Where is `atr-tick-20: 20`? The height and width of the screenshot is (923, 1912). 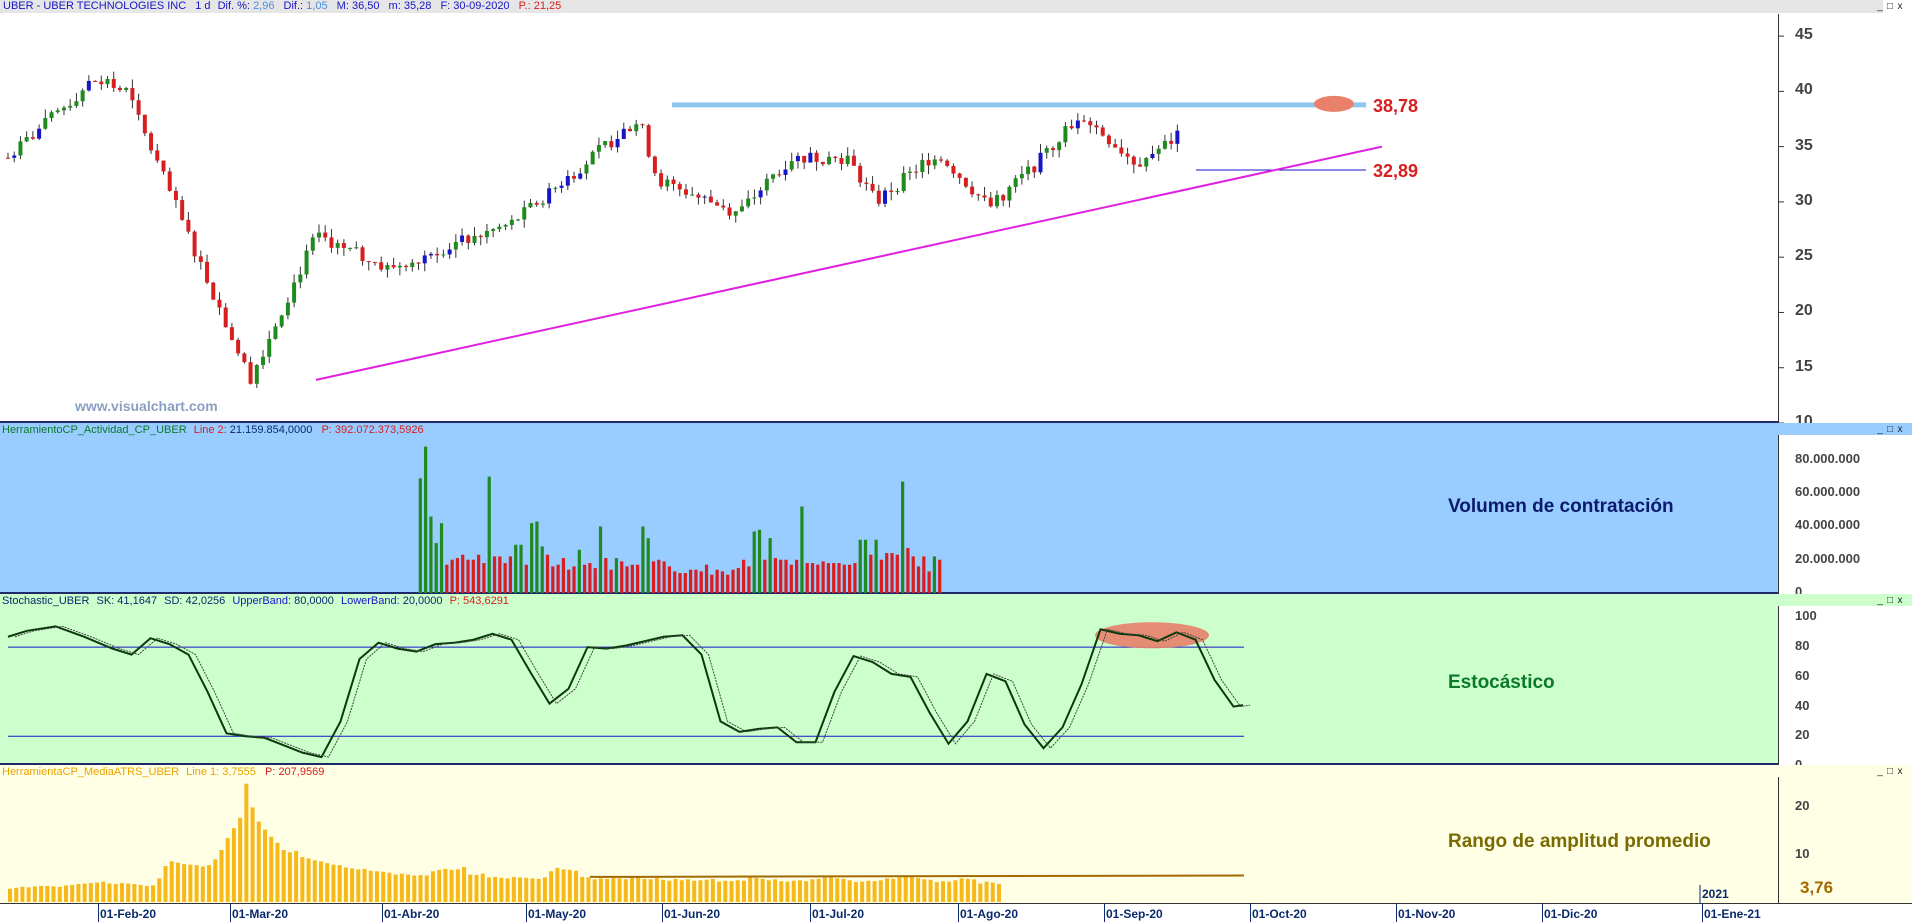 atr-tick-20: 20 is located at coordinates (1802, 806).